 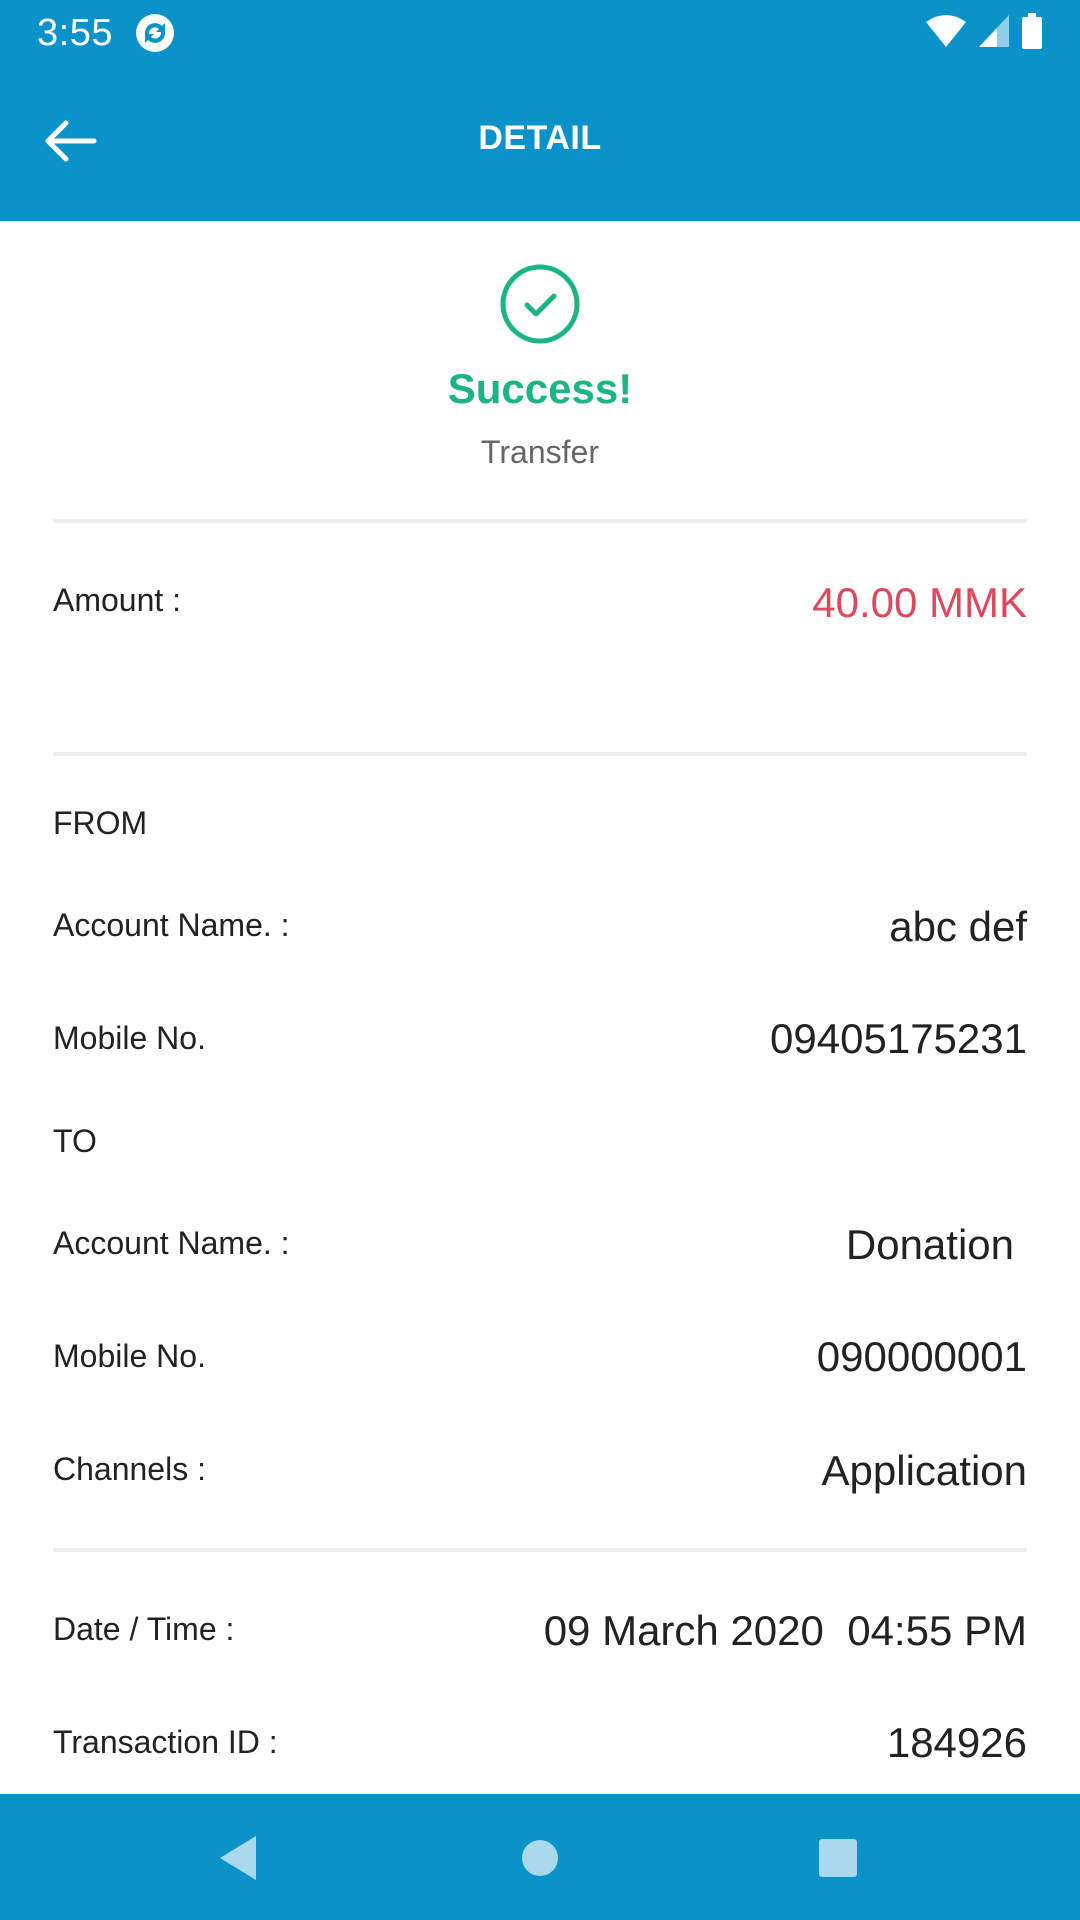 I want to click on status-time: 3:55, so click(x=75, y=33).